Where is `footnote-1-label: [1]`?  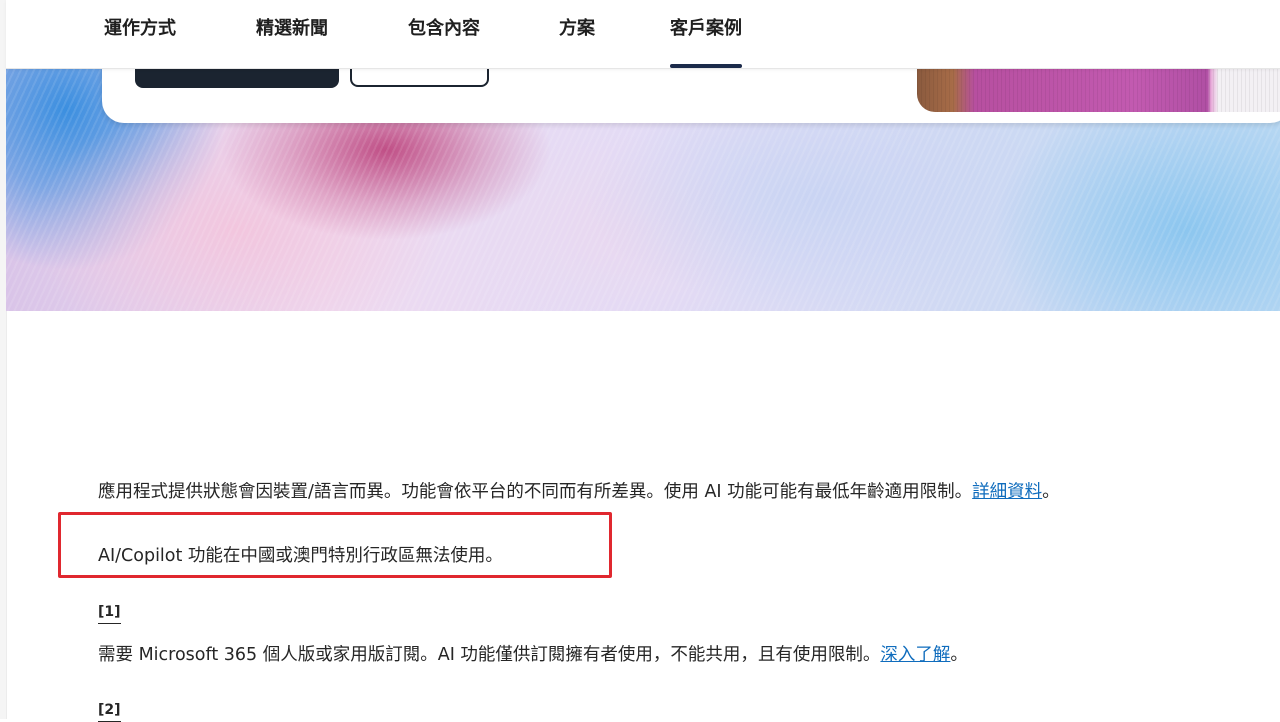 footnote-1-label: [1] is located at coordinates (109, 614).